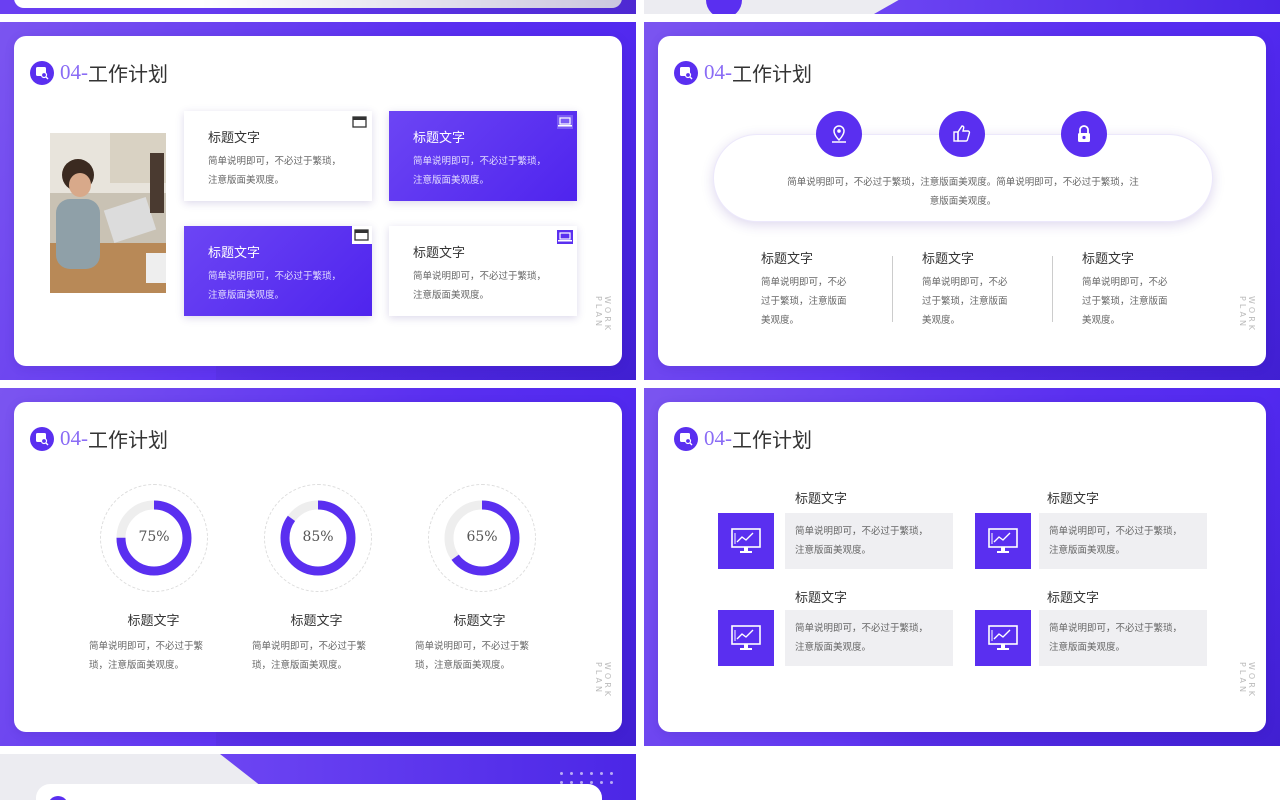 This screenshot has height=800, width=1280. What do you see at coordinates (472, 646) in the screenshot?
I see `caption-text-line: 简单说明即可，不必过于繁` at bounding box center [472, 646].